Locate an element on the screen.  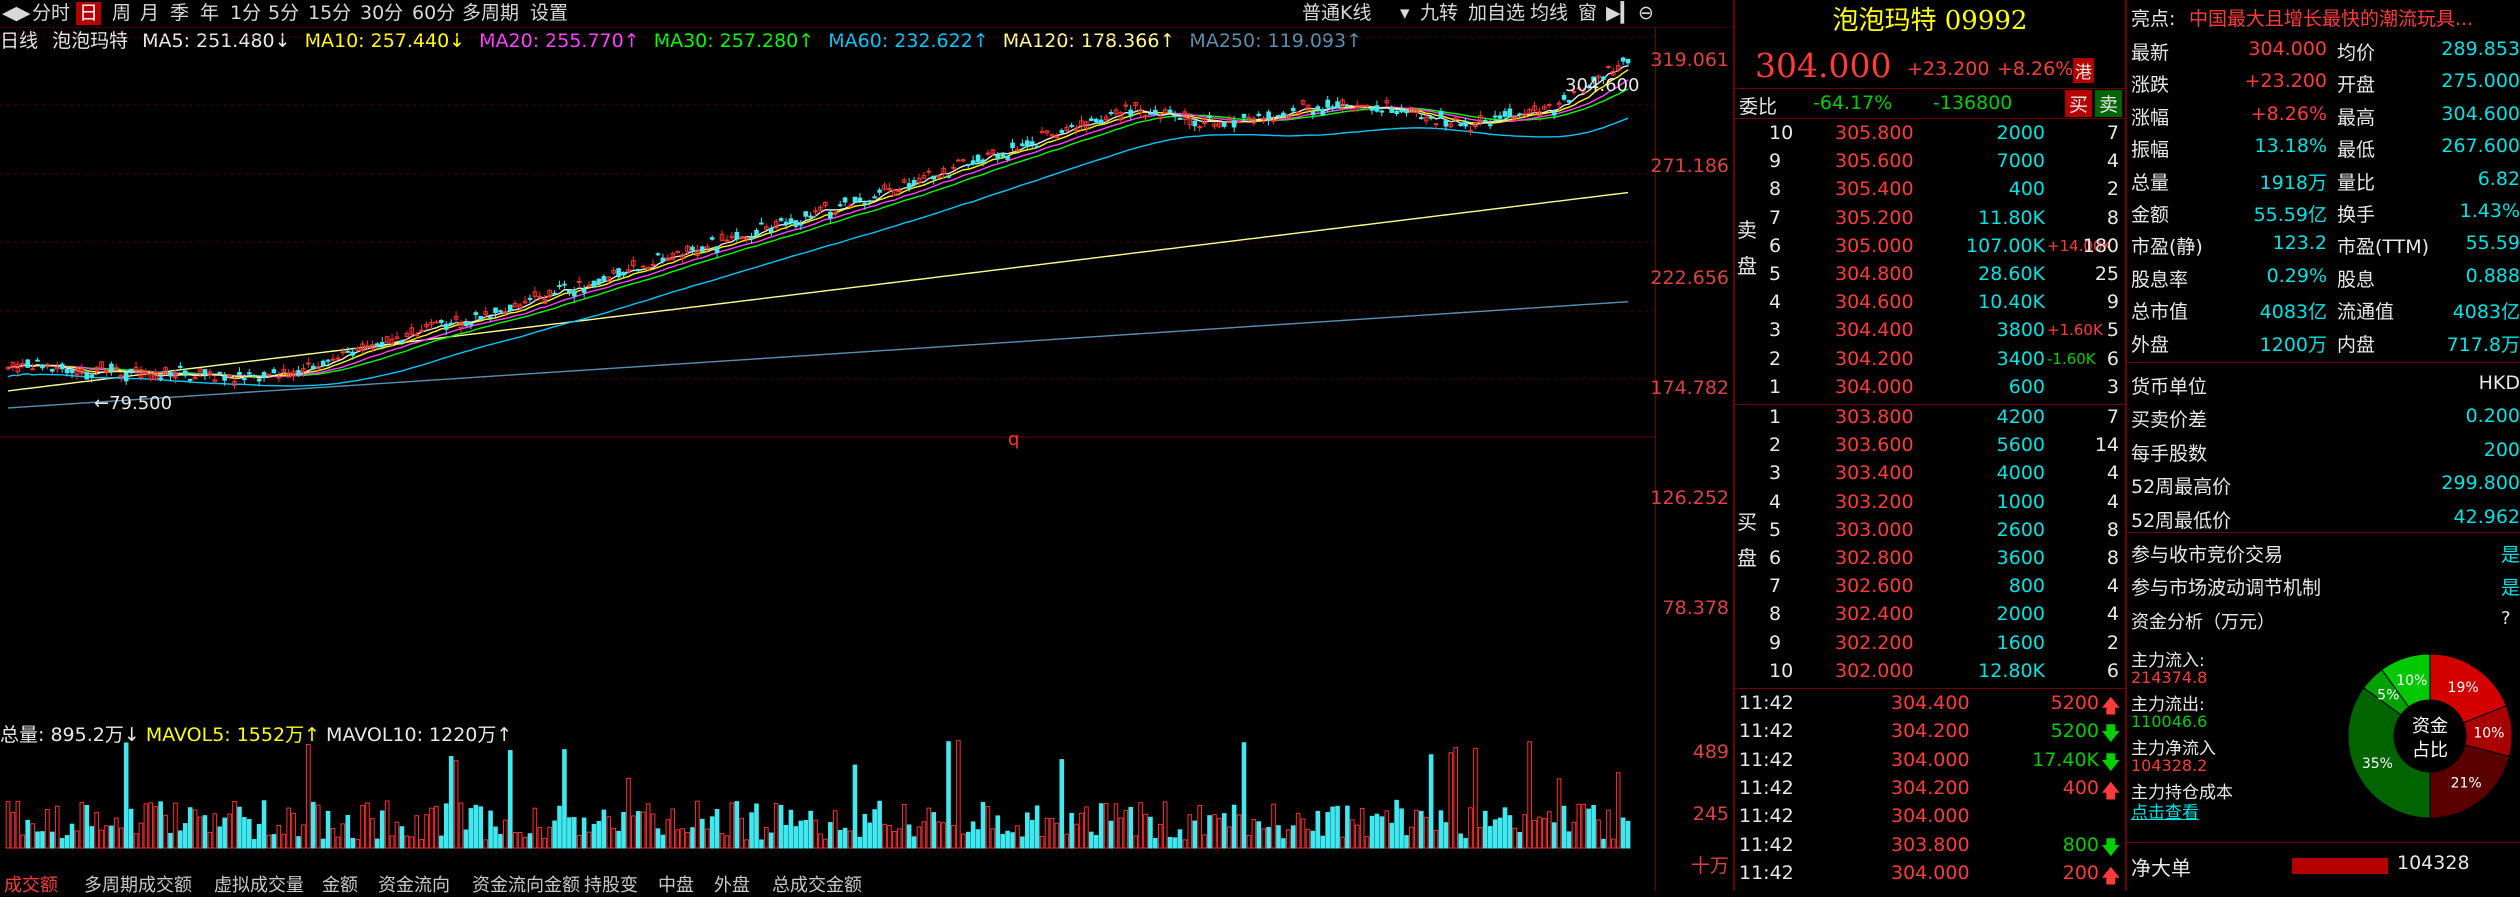
tab-bottom-flow: 资金流向 is located at coordinates (414, 884).